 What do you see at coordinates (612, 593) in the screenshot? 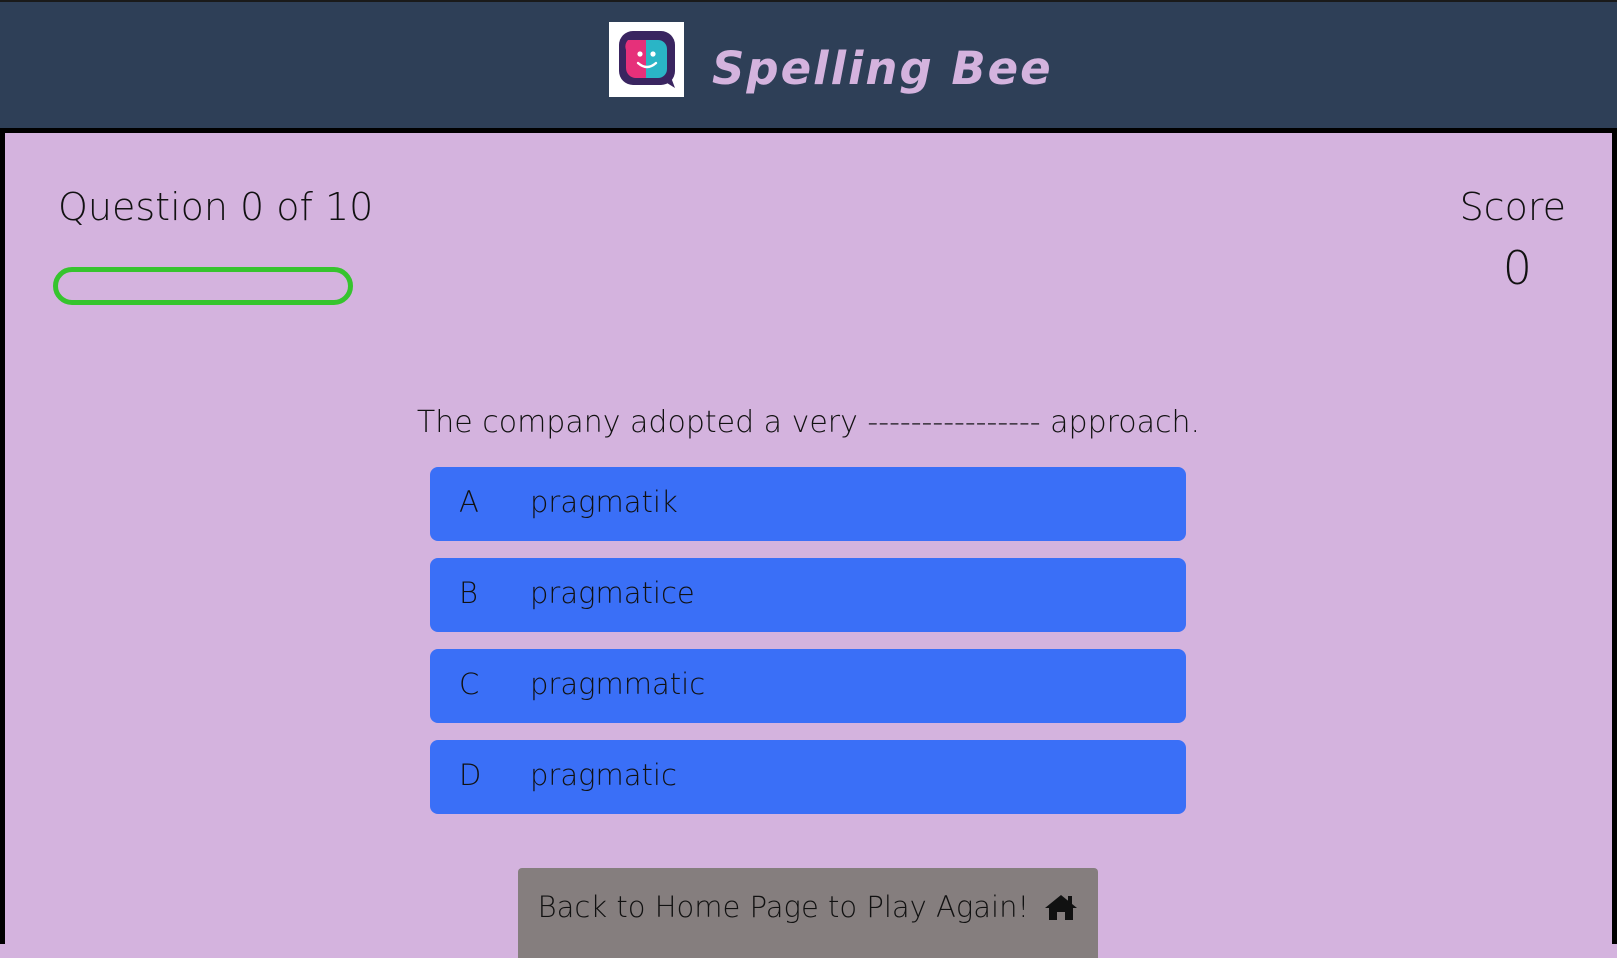
I see `choice-text: pragmatice` at bounding box center [612, 593].